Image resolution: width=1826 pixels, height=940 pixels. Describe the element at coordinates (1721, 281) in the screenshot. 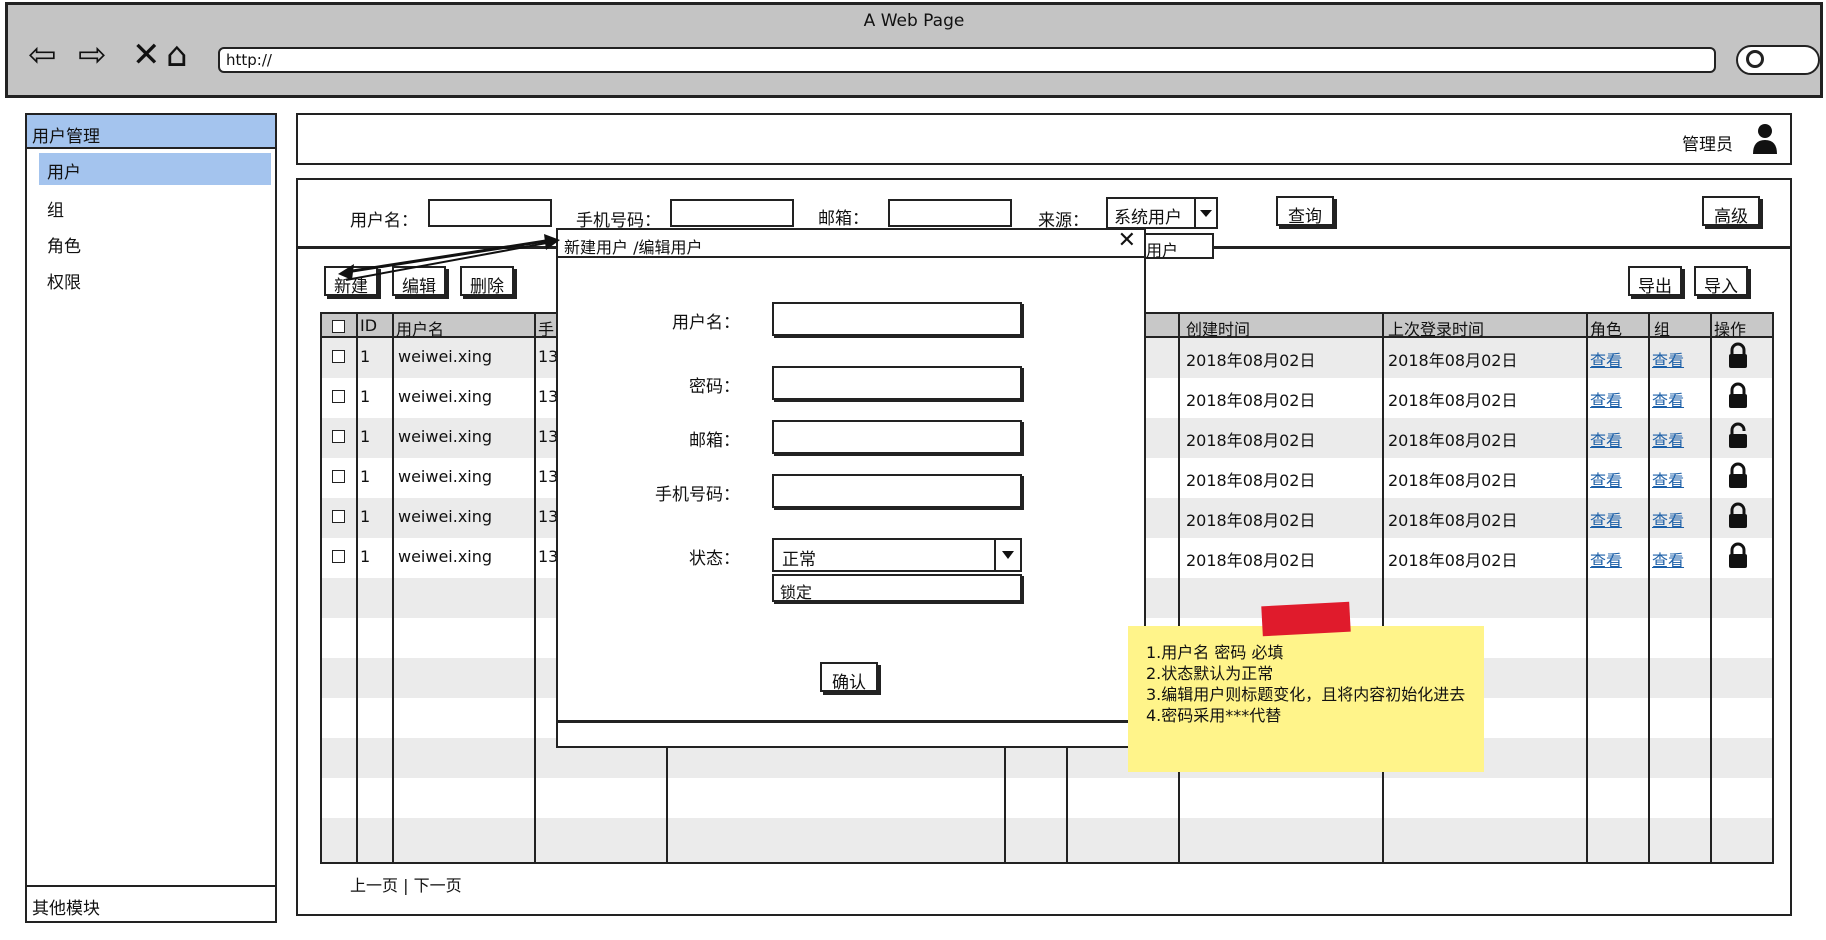

I see `import-button: 导入` at that location.